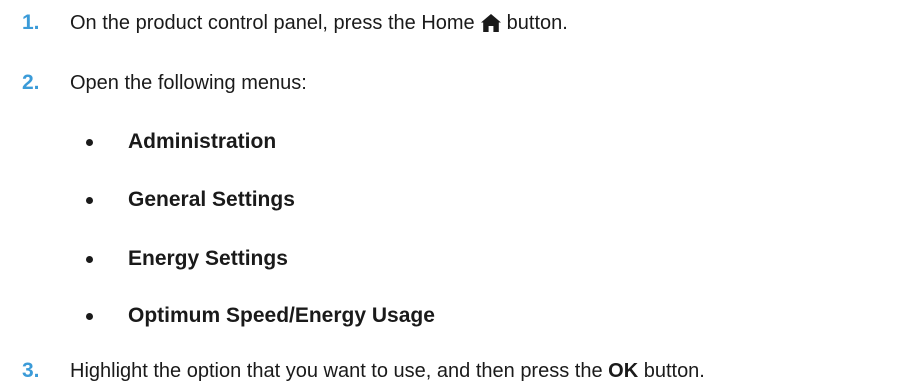  I want to click on step-number: 3., so click(31, 370).